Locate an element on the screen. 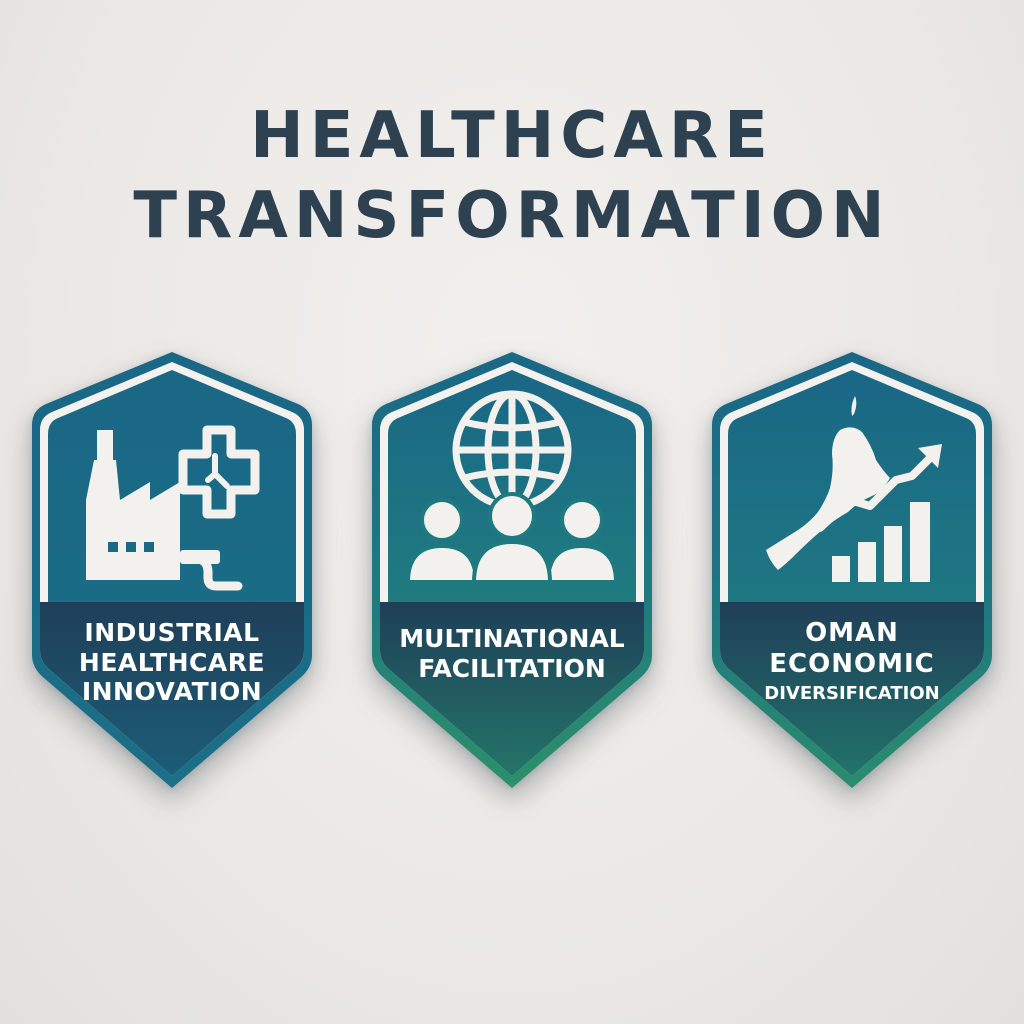 The height and width of the screenshot is (1024, 1024). badge-label: INDUSTRIAL HEALTHCARE INNOVATION is located at coordinates (172, 662).